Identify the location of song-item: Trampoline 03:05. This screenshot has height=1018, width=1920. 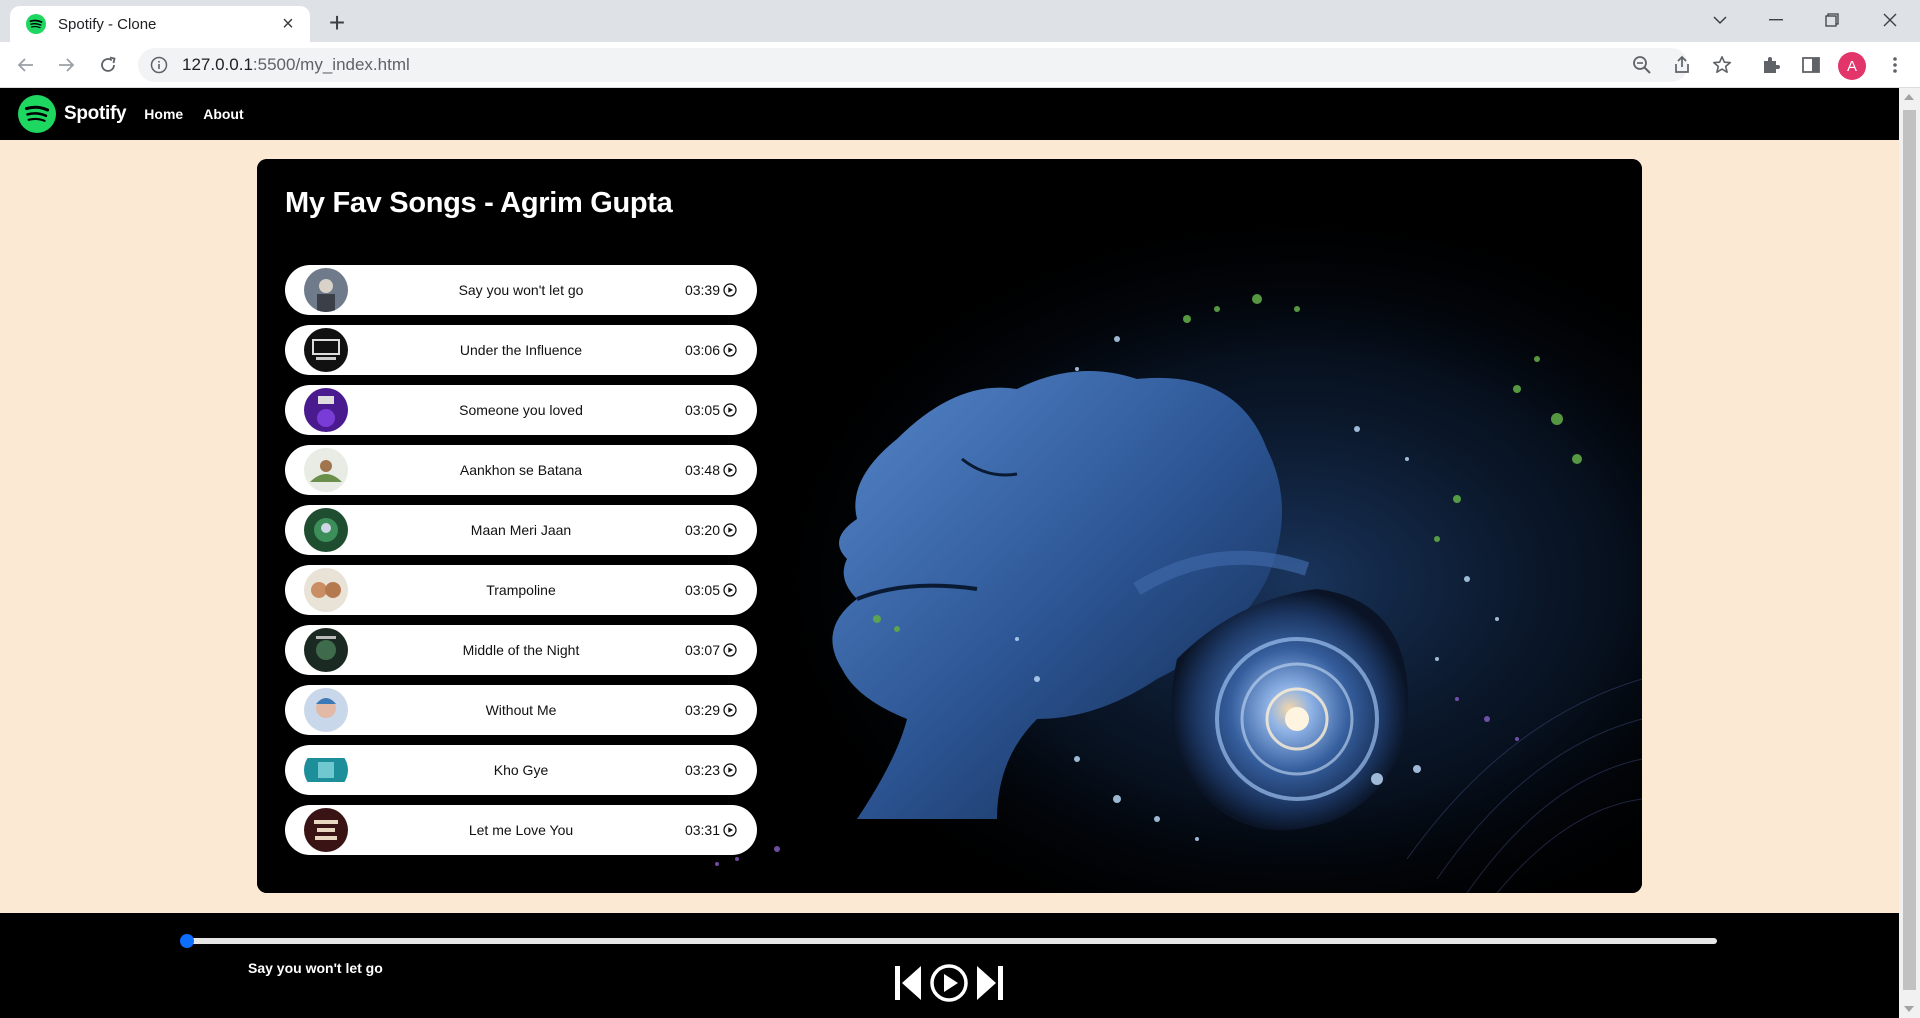
(521, 590).